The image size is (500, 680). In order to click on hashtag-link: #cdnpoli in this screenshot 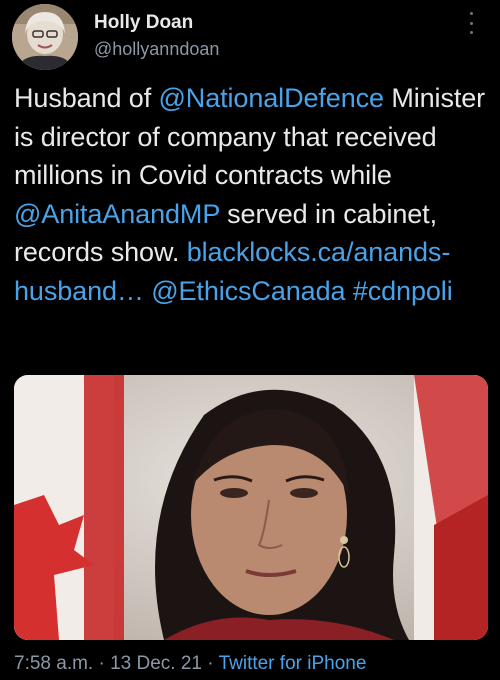, I will do `click(403, 291)`.